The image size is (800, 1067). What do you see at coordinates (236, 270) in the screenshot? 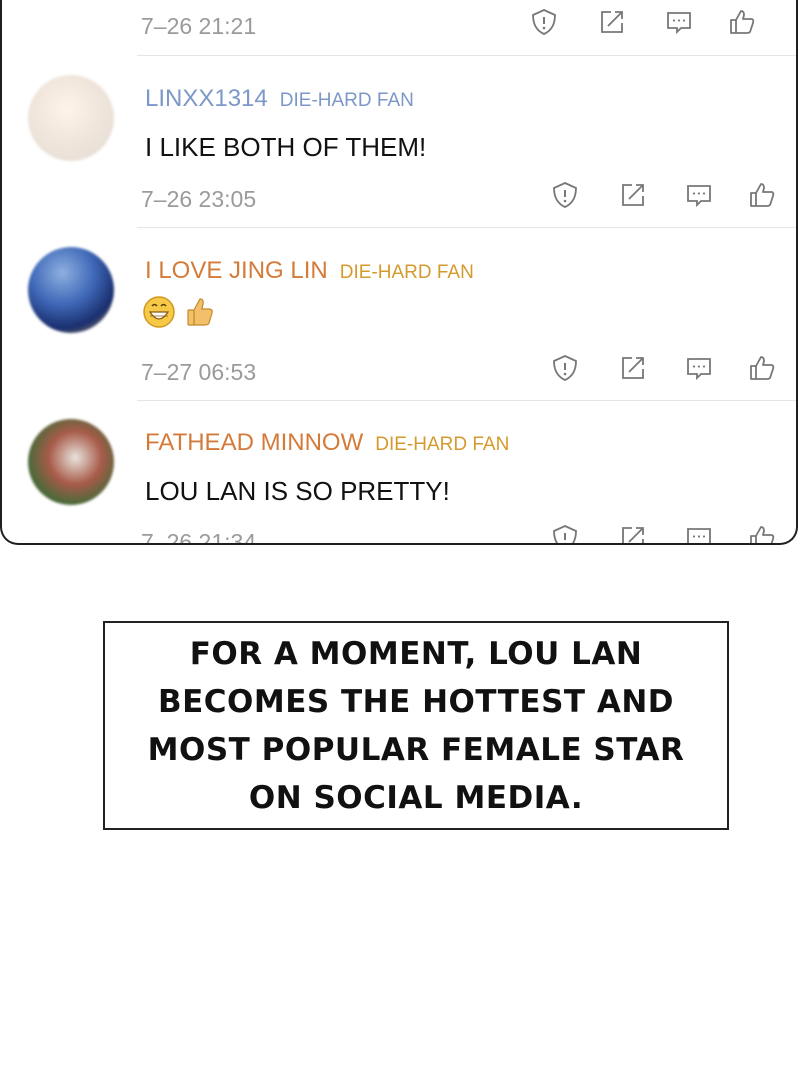
I see `username: I LOVE JING LIN` at bounding box center [236, 270].